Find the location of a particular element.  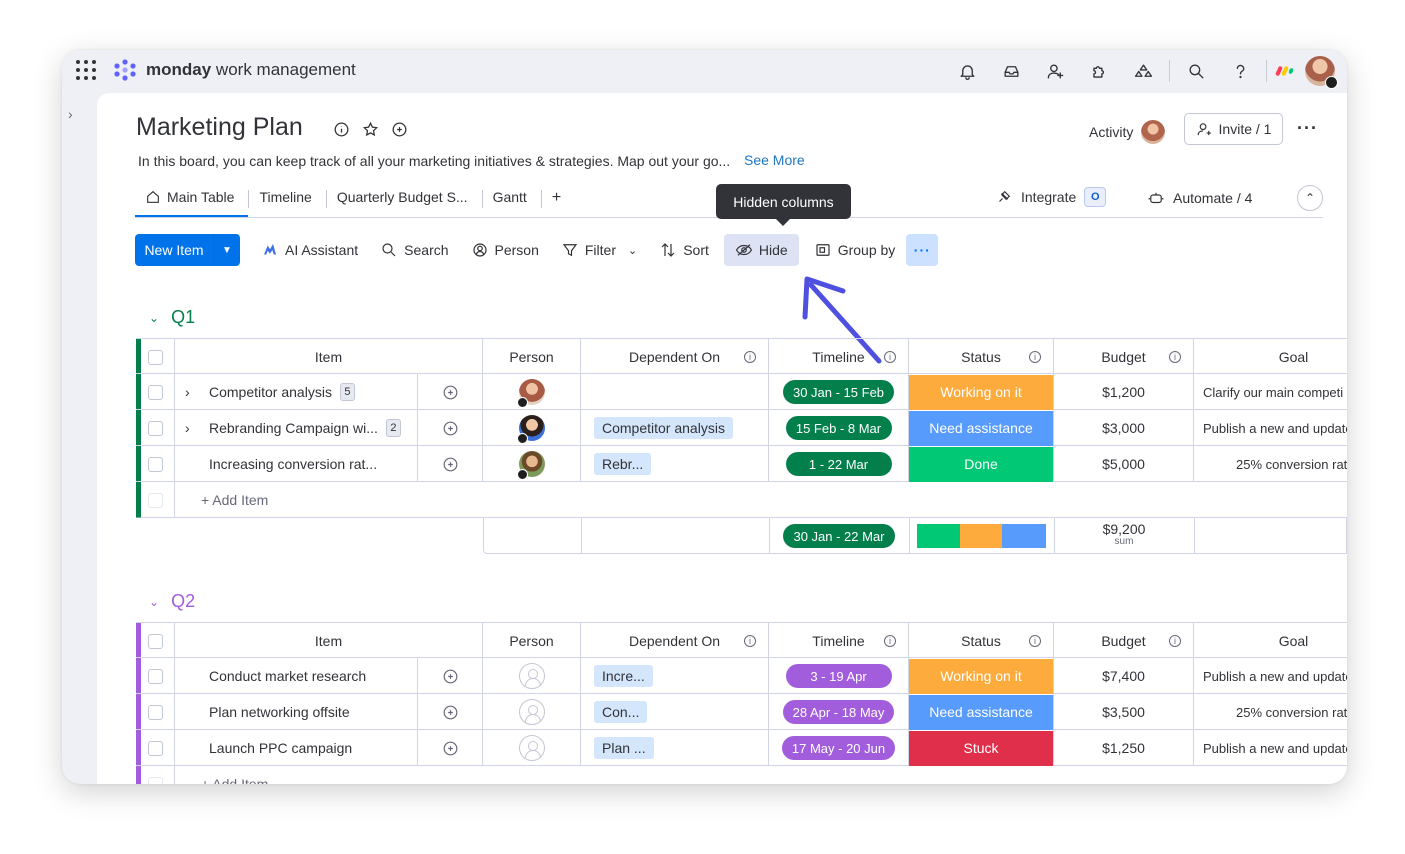

board-title: Marketing Plan is located at coordinates (219, 127).